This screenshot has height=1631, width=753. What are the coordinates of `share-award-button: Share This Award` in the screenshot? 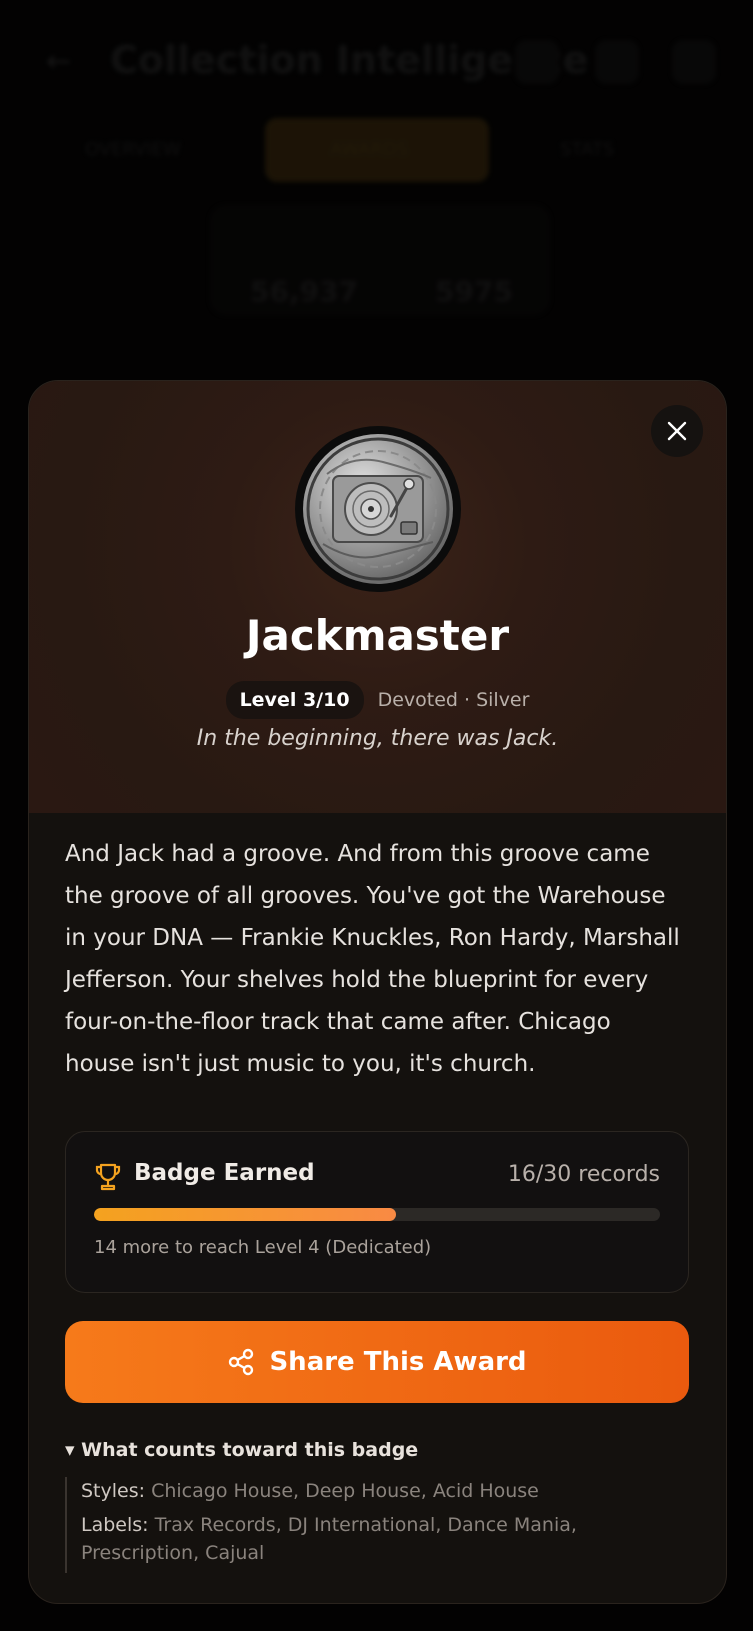 It's located at (377, 1362).